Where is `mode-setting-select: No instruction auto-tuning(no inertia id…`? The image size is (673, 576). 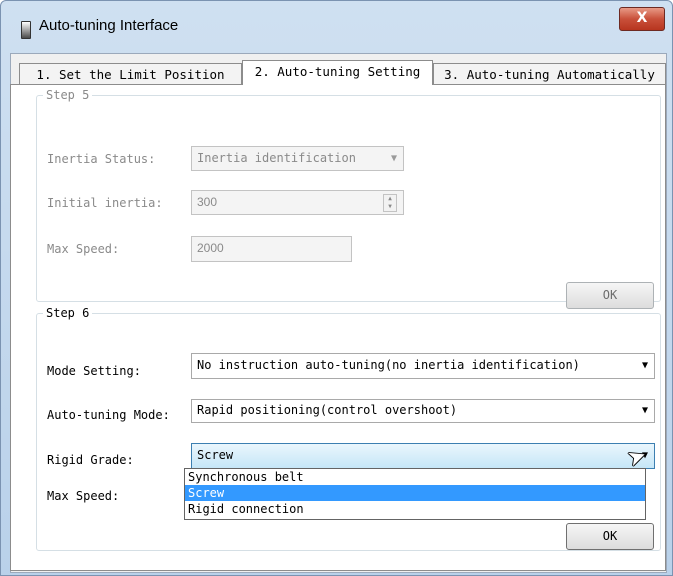
mode-setting-select: No instruction auto-tuning(no inertia id… is located at coordinates (423, 366).